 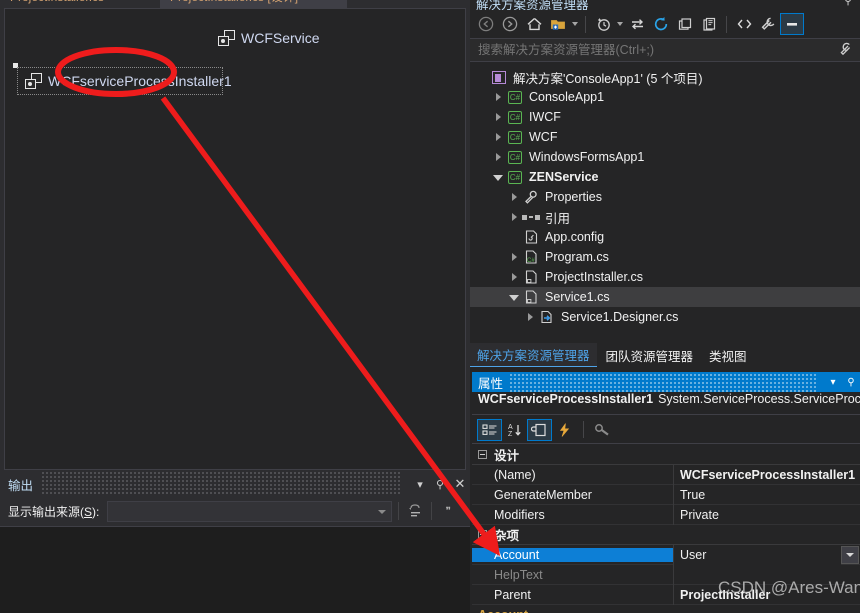 What do you see at coordinates (665, 257) in the screenshot?
I see `tree-item: C# Program.cs` at bounding box center [665, 257].